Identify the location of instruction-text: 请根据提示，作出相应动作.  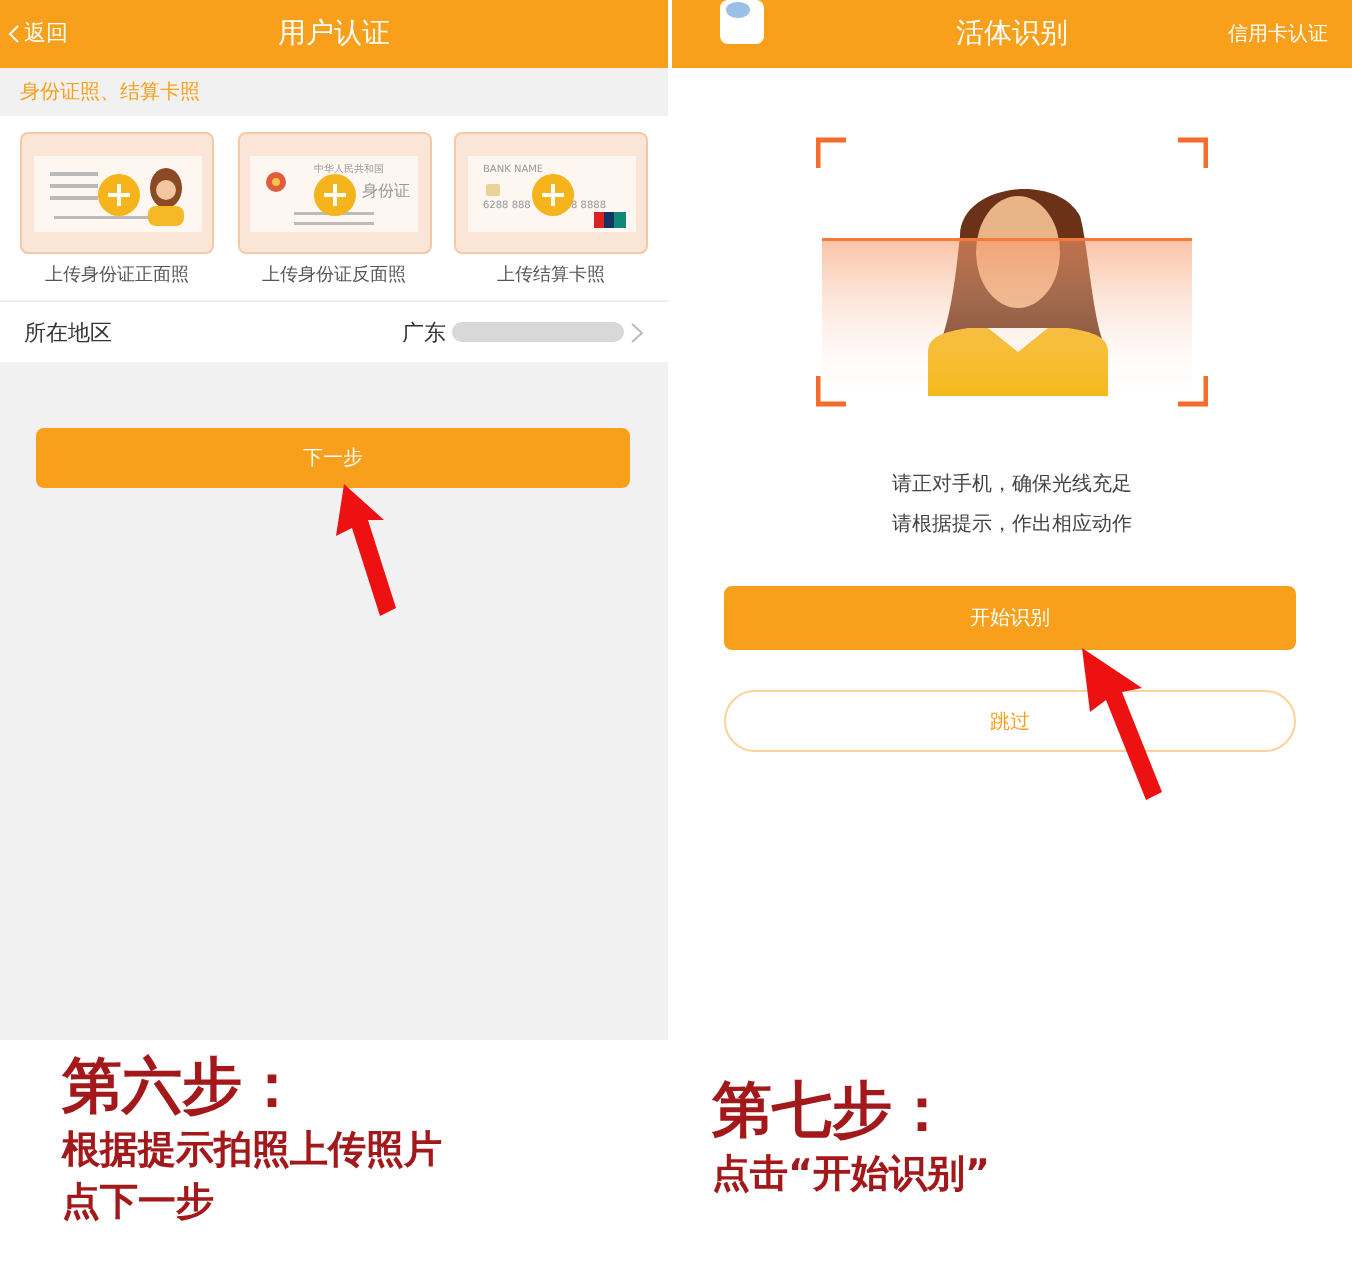
(1012, 525).